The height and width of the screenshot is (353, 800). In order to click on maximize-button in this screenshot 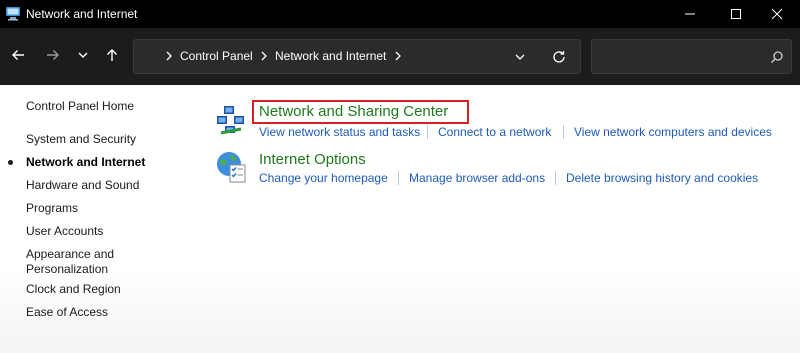, I will do `click(736, 14)`.